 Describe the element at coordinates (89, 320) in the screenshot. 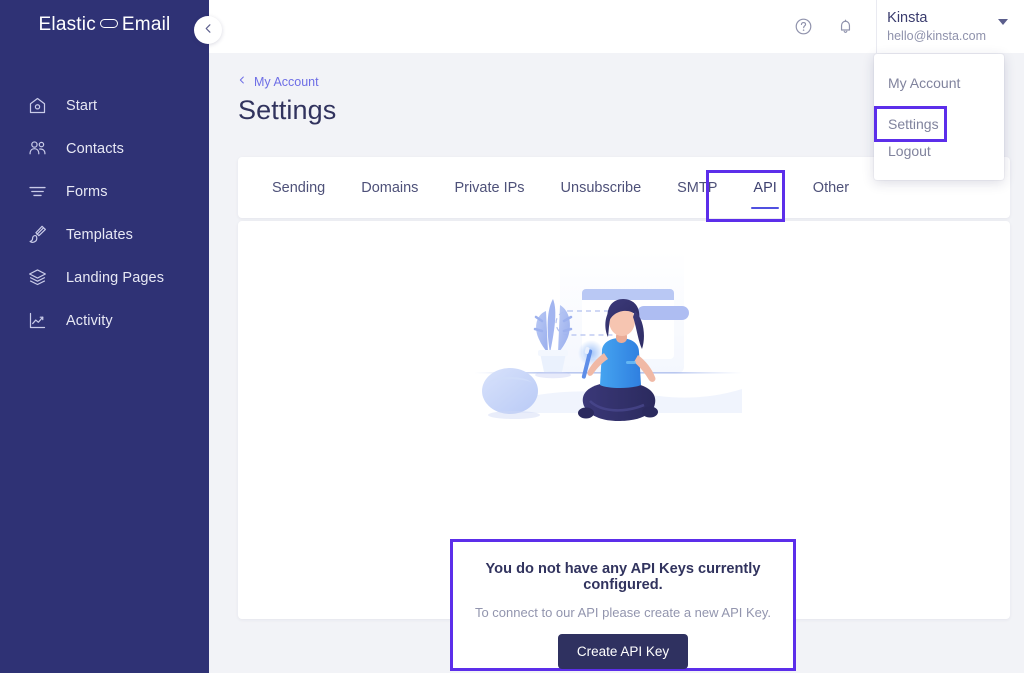

I see `sidebar-item-label: Activity` at that location.